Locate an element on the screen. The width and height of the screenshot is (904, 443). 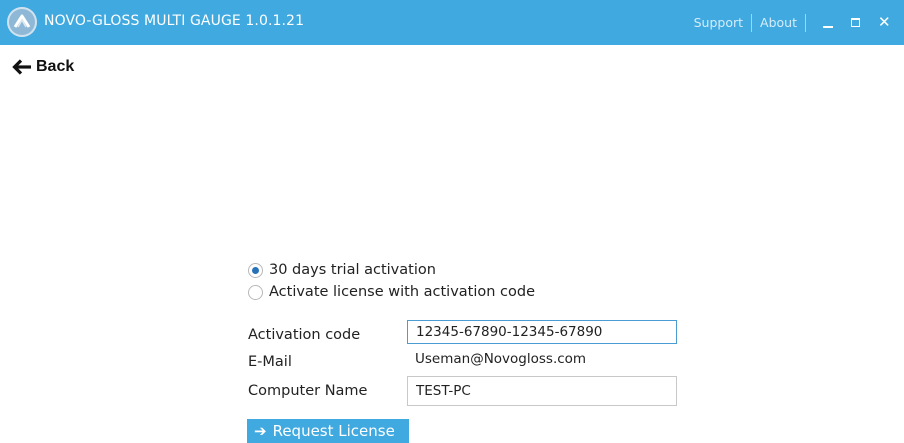
support-link: Support is located at coordinates (718, 22).